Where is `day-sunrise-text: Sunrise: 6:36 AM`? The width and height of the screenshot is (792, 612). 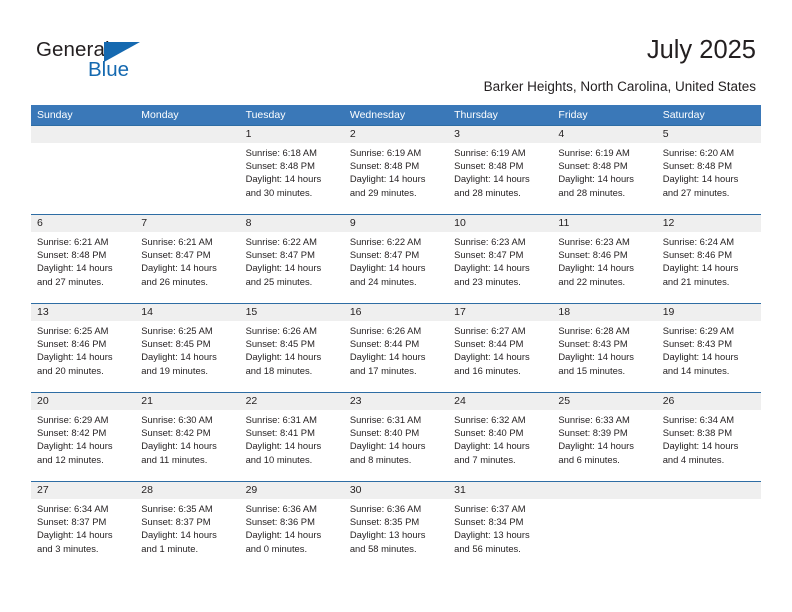 day-sunrise-text: Sunrise: 6:36 AM is located at coordinates (385, 508).